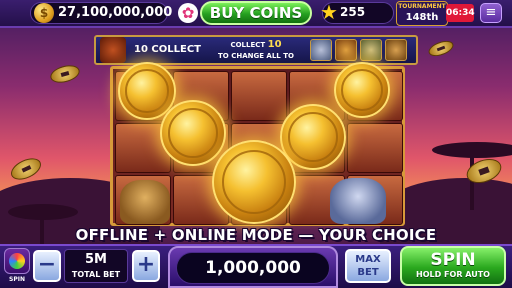 Image resolution: width=512 pixels, height=288 pixels. Describe the element at coordinates (460, 13) in the screenshot. I see `tournament-timer: 06:34` at that location.